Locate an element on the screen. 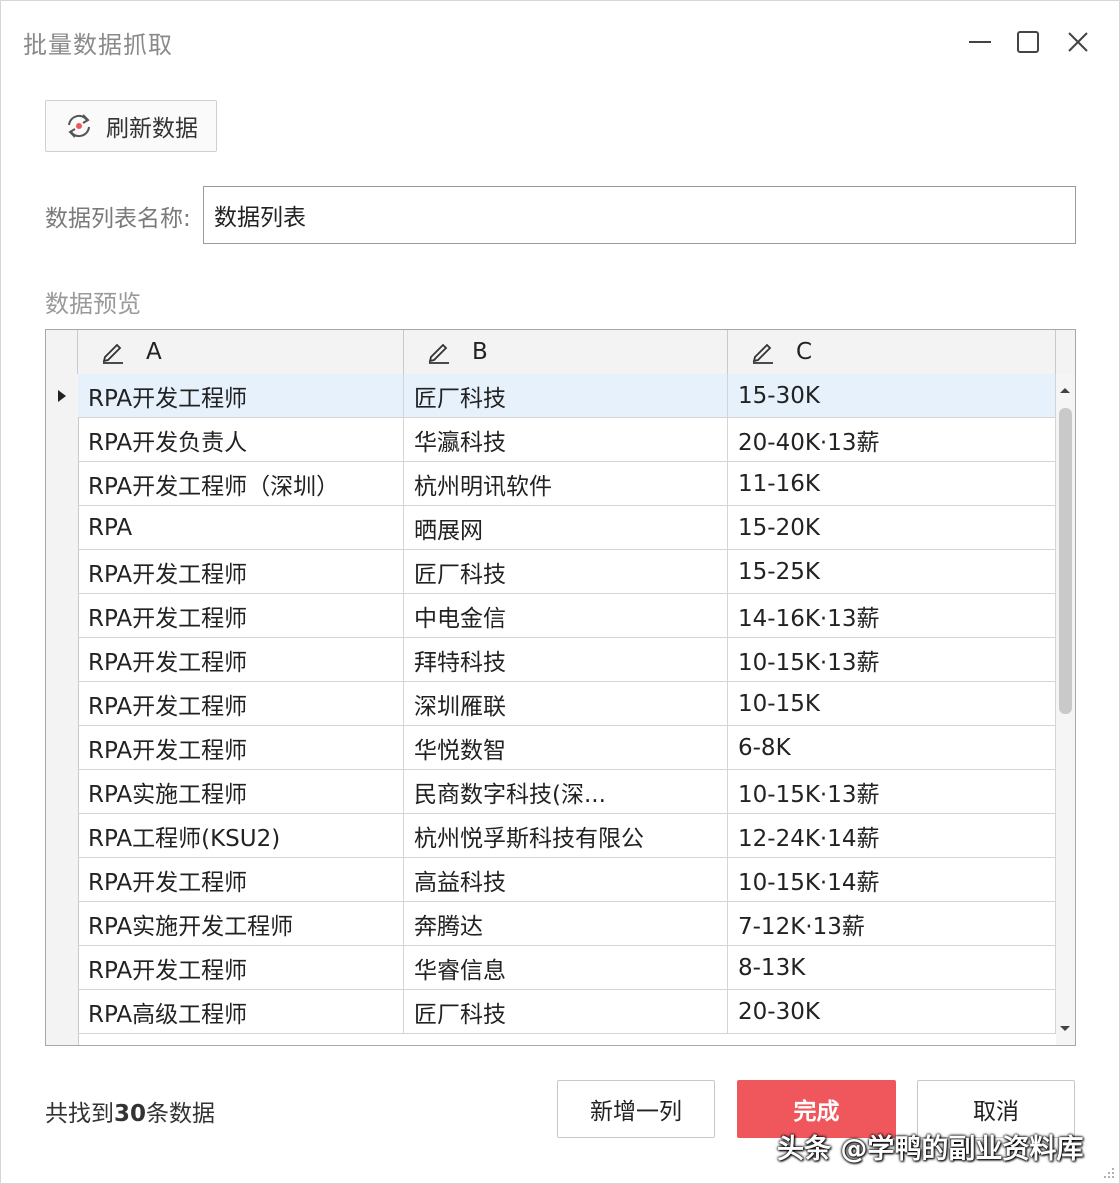  table-row: RPA工程师(KSU2) 杭州悦孚斯科技有限公 12-24K·14薪 is located at coordinates (567, 836).